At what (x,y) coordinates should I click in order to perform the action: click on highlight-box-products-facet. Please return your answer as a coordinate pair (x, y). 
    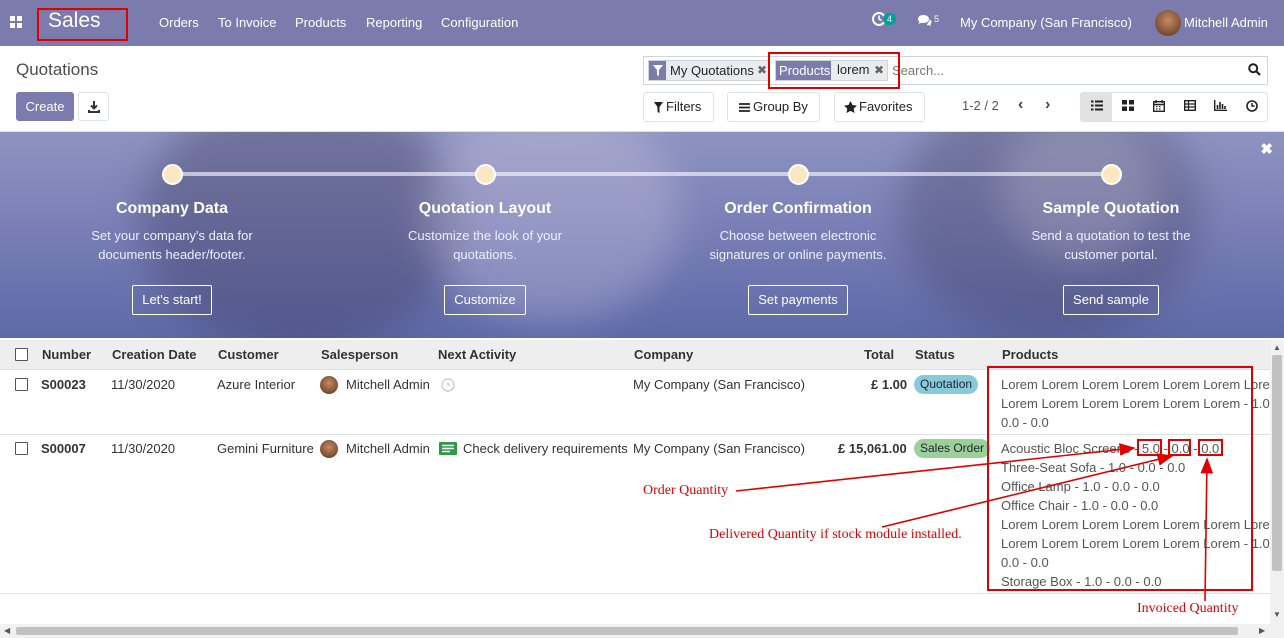
    Looking at the image, I should click on (834, 70).